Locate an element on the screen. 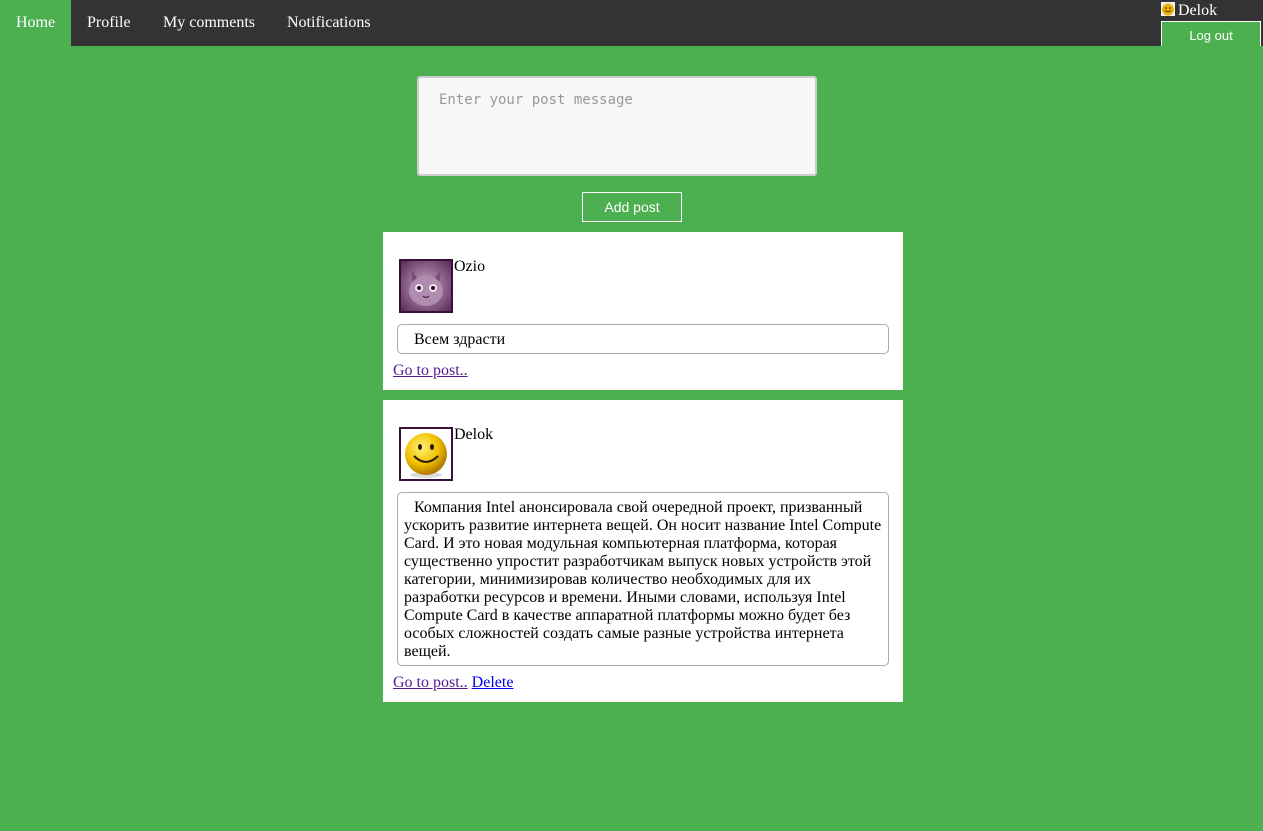  logout-button: Log out is located at coordinates (1211, 33).